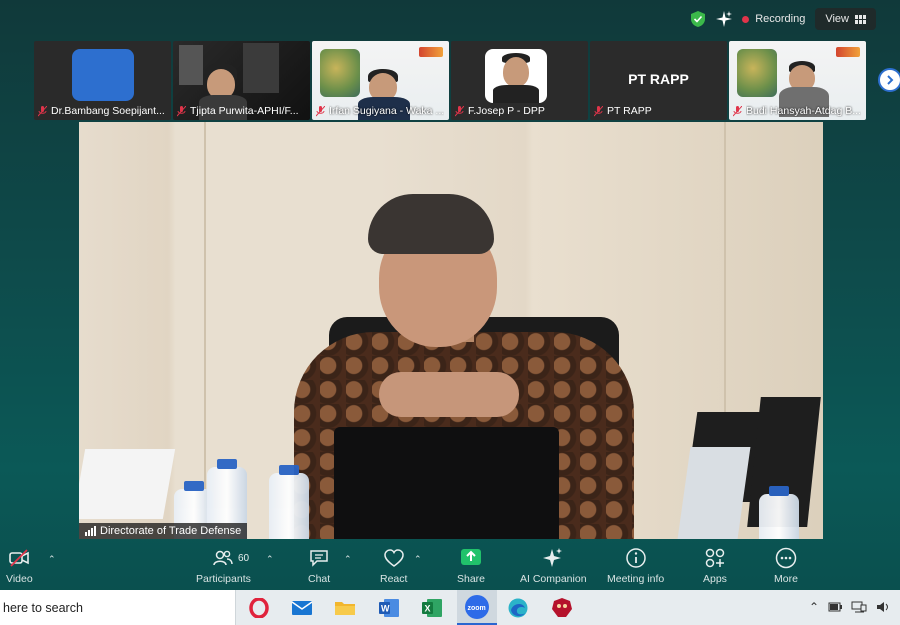  I want to click on participants-icon, so click(223, 558).